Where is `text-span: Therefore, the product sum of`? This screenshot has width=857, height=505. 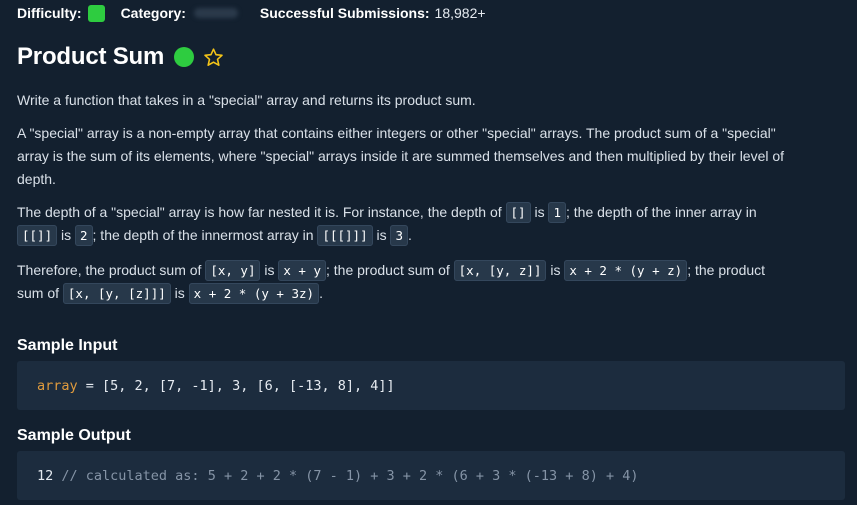 text-span: Therefore, the product sum of is located at coordinates (111, 270).